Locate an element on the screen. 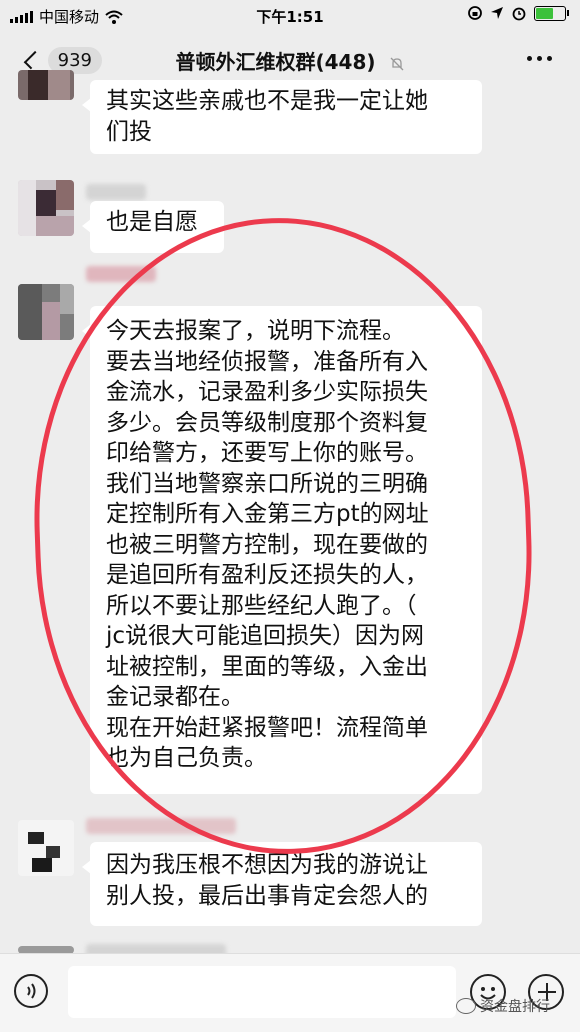  lock-rotation-icon is located at coordinates (475, 13).